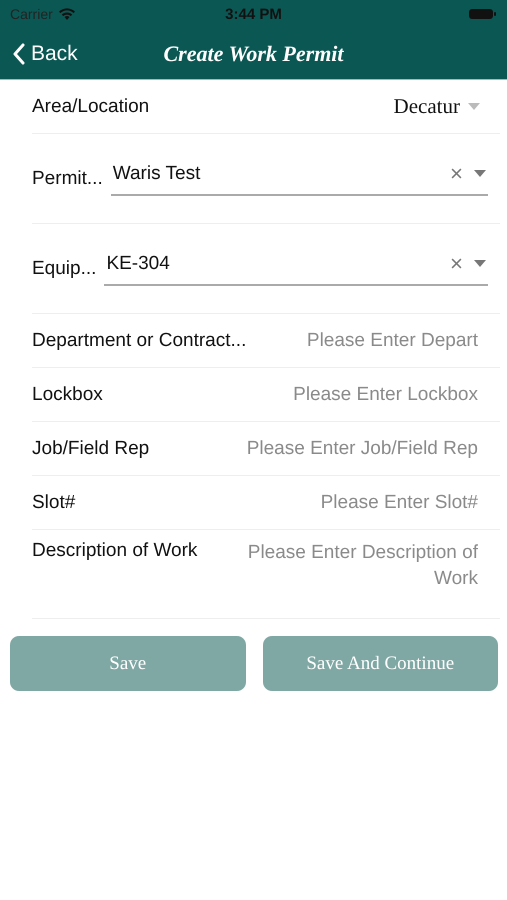  I want to click on battery-icon, so click(483, 14).